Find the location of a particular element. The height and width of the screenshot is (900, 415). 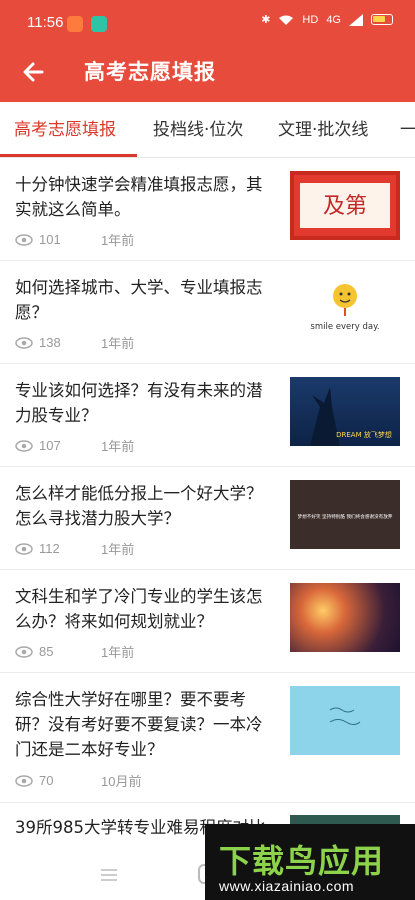

thumbnail-art: 及第 is located at coordinates (345, 205).